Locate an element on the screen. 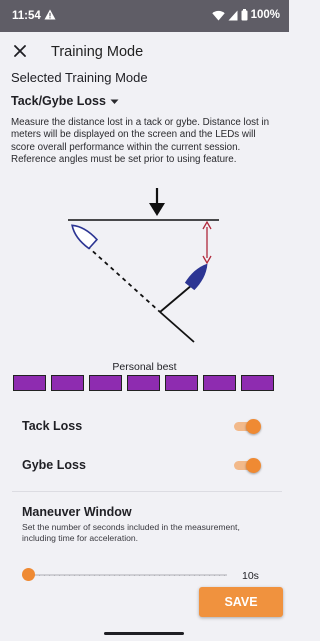  training-mode-value: Tack/Gybe Loss is located at coordinates (58, 101).